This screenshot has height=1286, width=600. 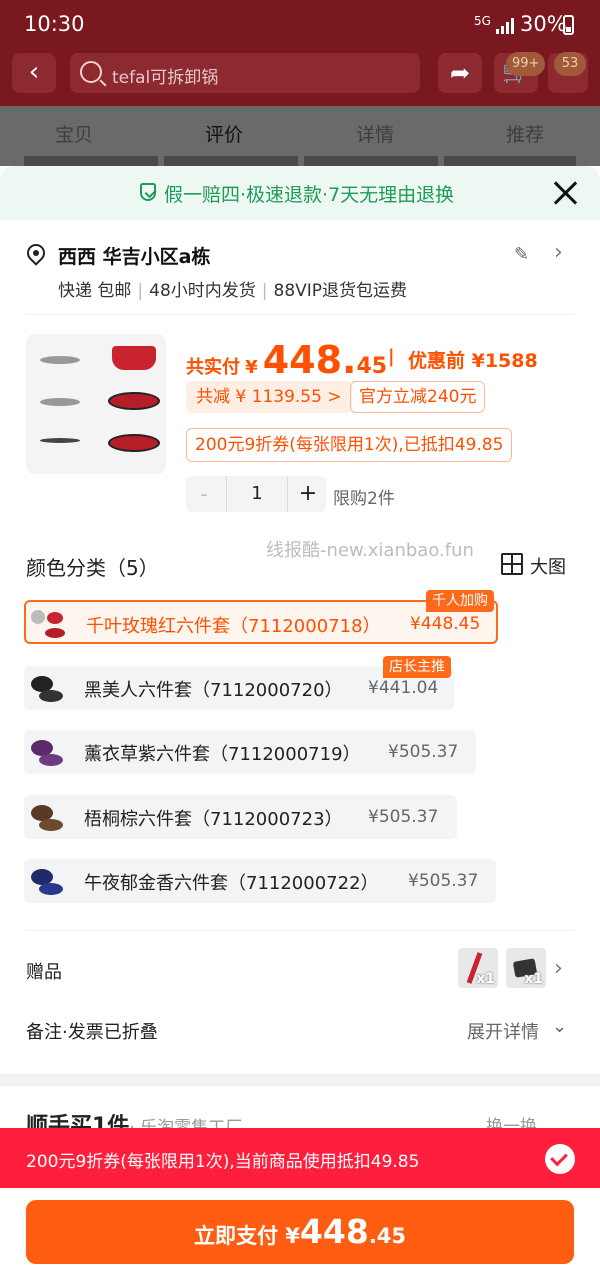 What do you see at coordinates (95, 291) in the screenshot?
I see `delivery-tag: 快递 包邮` at bounding box center [95, 291].